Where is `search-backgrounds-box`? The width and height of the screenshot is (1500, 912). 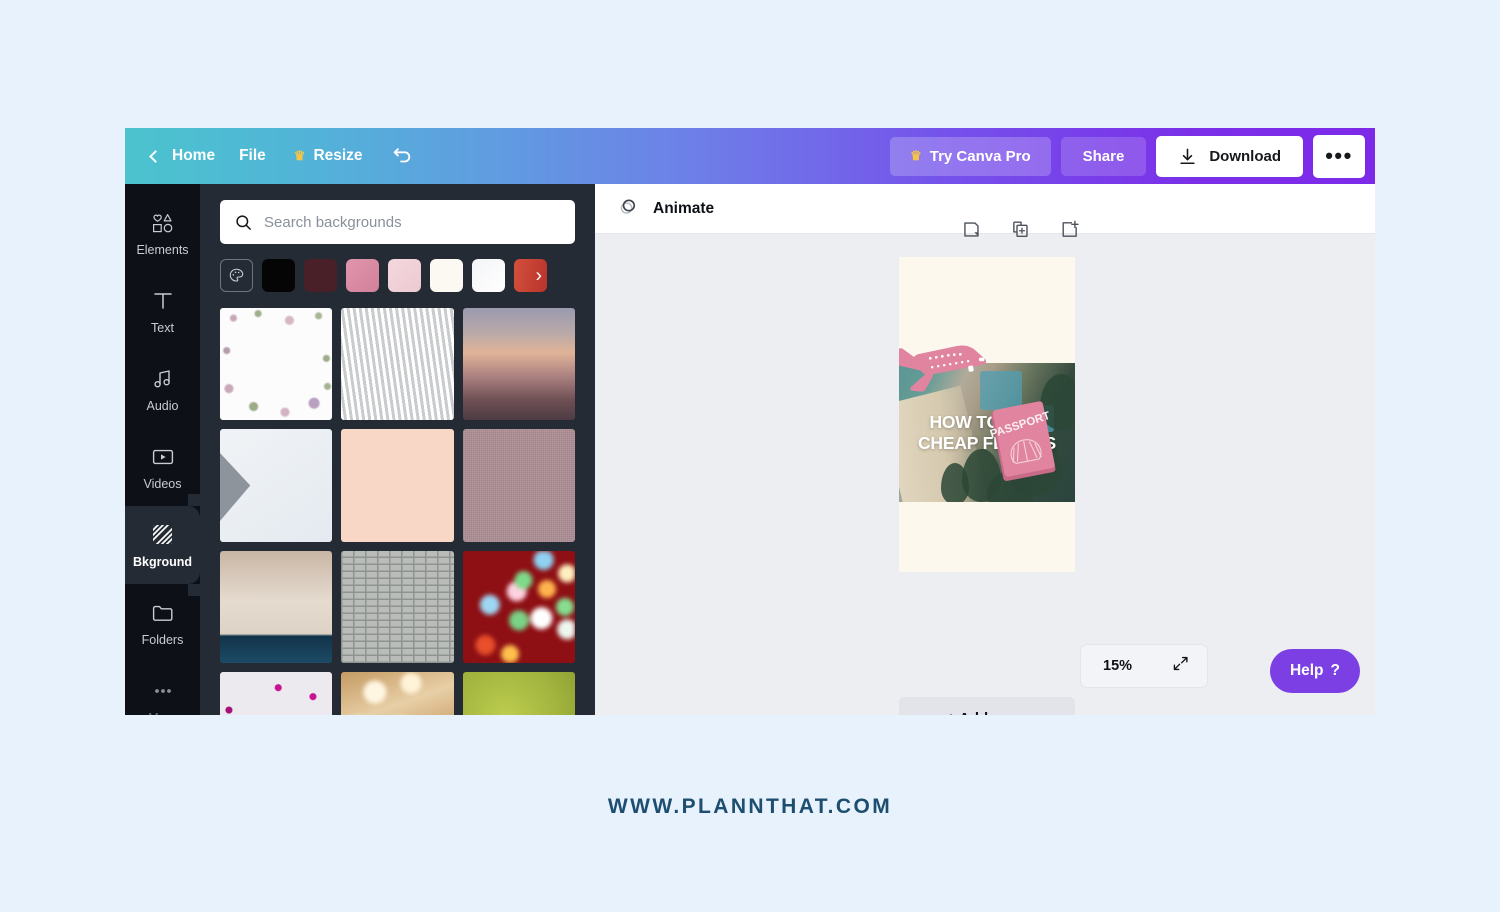
search-backgrounds-box is located at coordinates (397, 222).